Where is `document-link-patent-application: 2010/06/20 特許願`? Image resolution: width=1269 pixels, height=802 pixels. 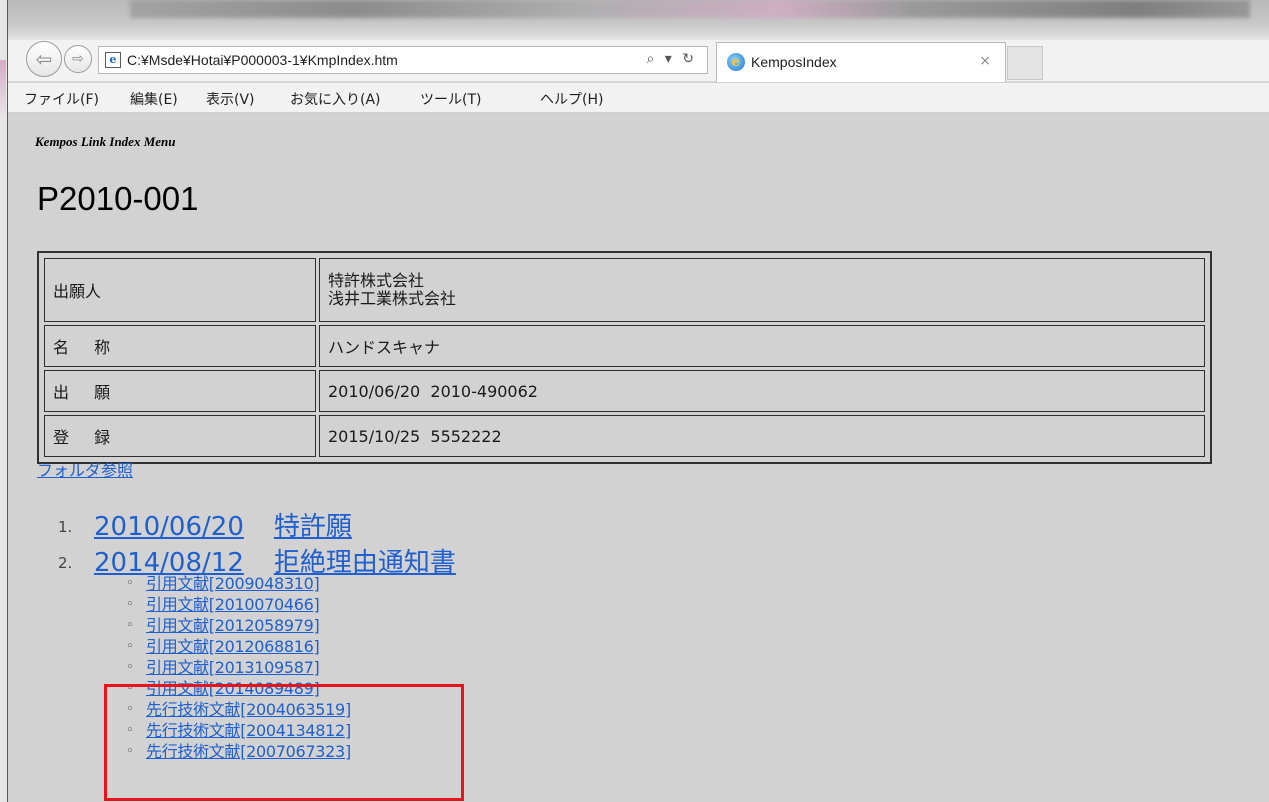
document-link-patent-application: 2010/06/20 特許願 is located at coordinates (223, 524).